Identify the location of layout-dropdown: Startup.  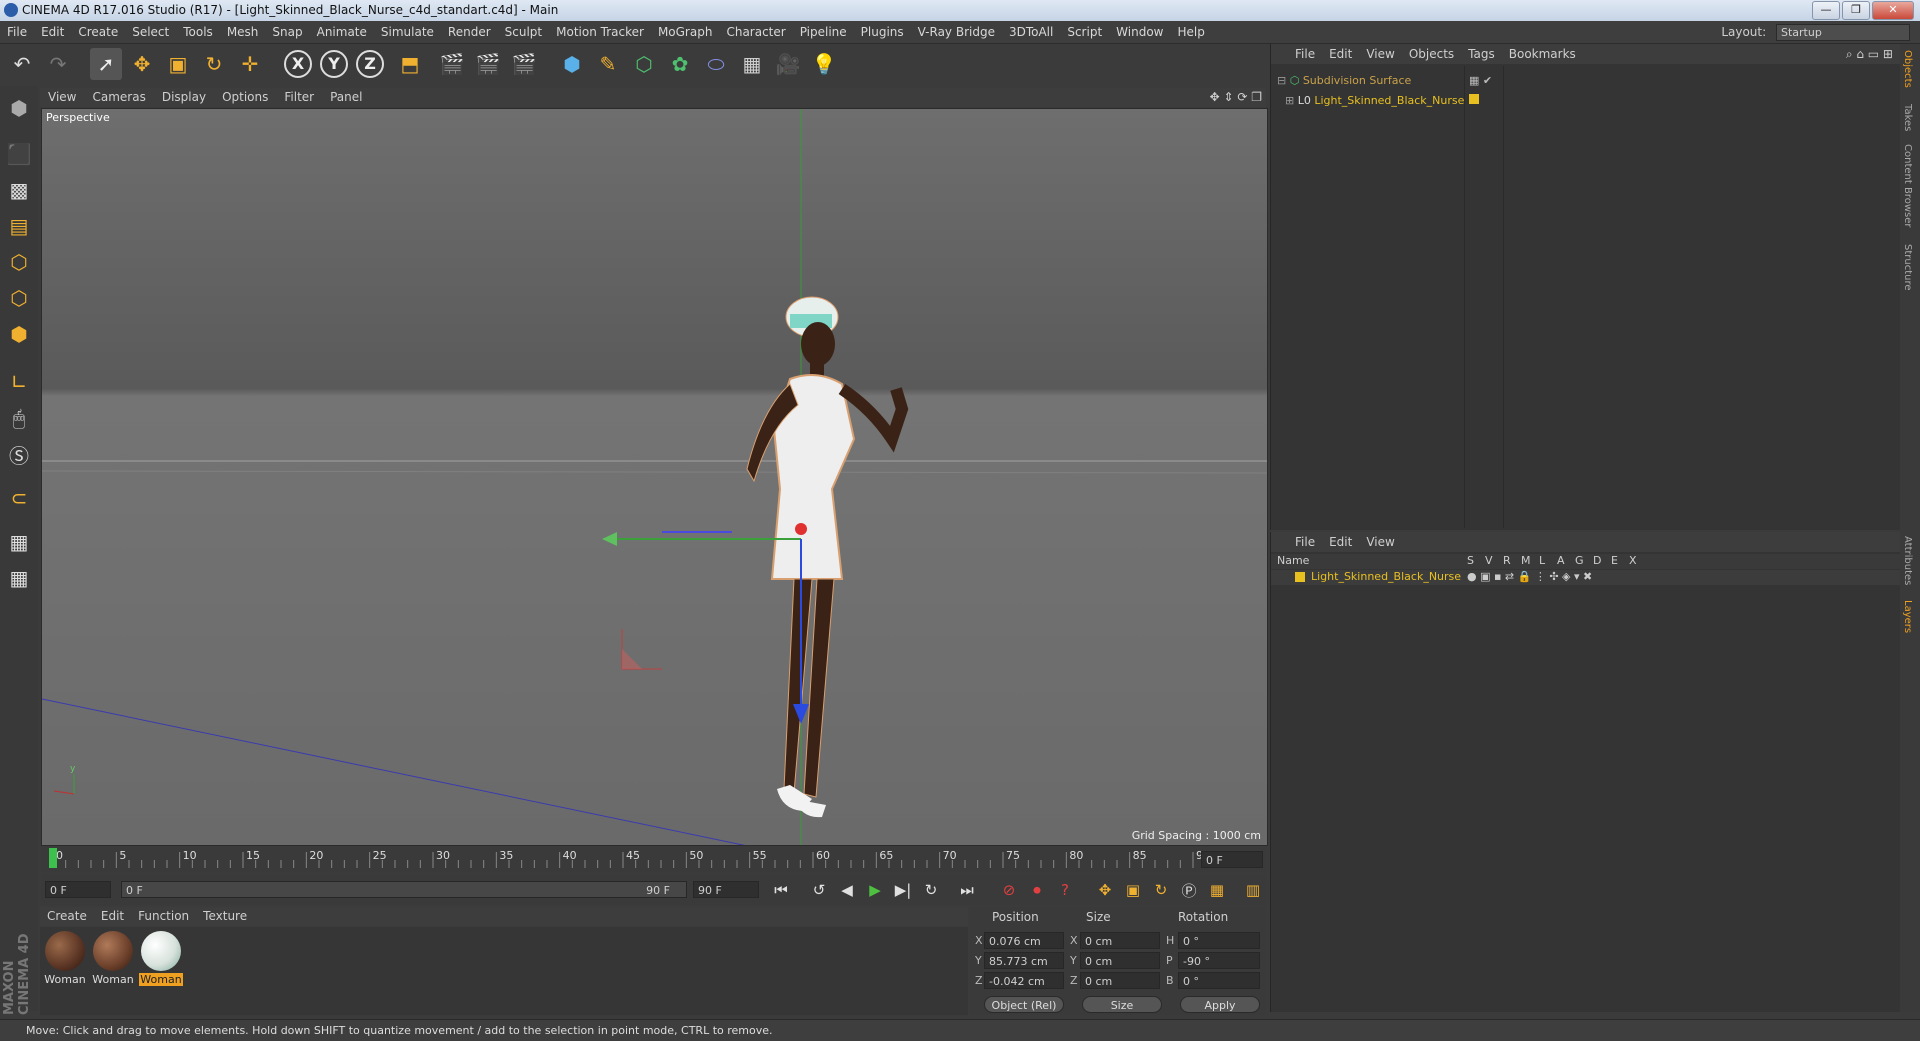
(1843, 32).